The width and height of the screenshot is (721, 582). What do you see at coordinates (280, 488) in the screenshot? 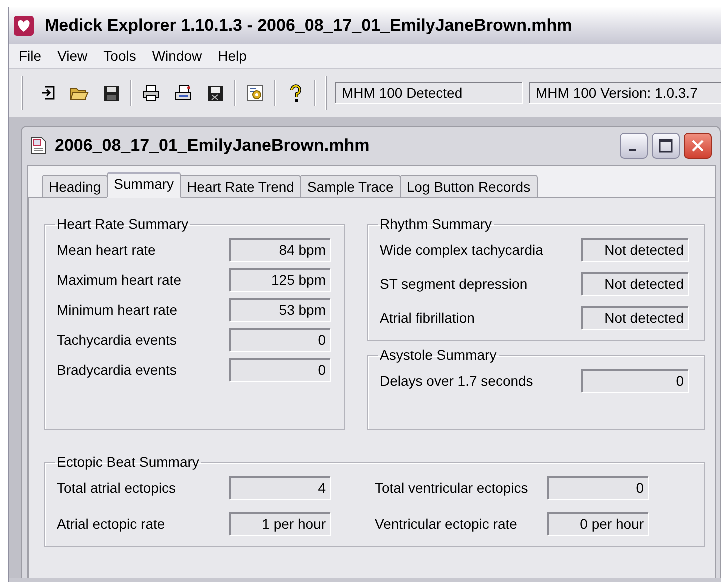
I see `value-field: 4` at bounding box center [280, 488].